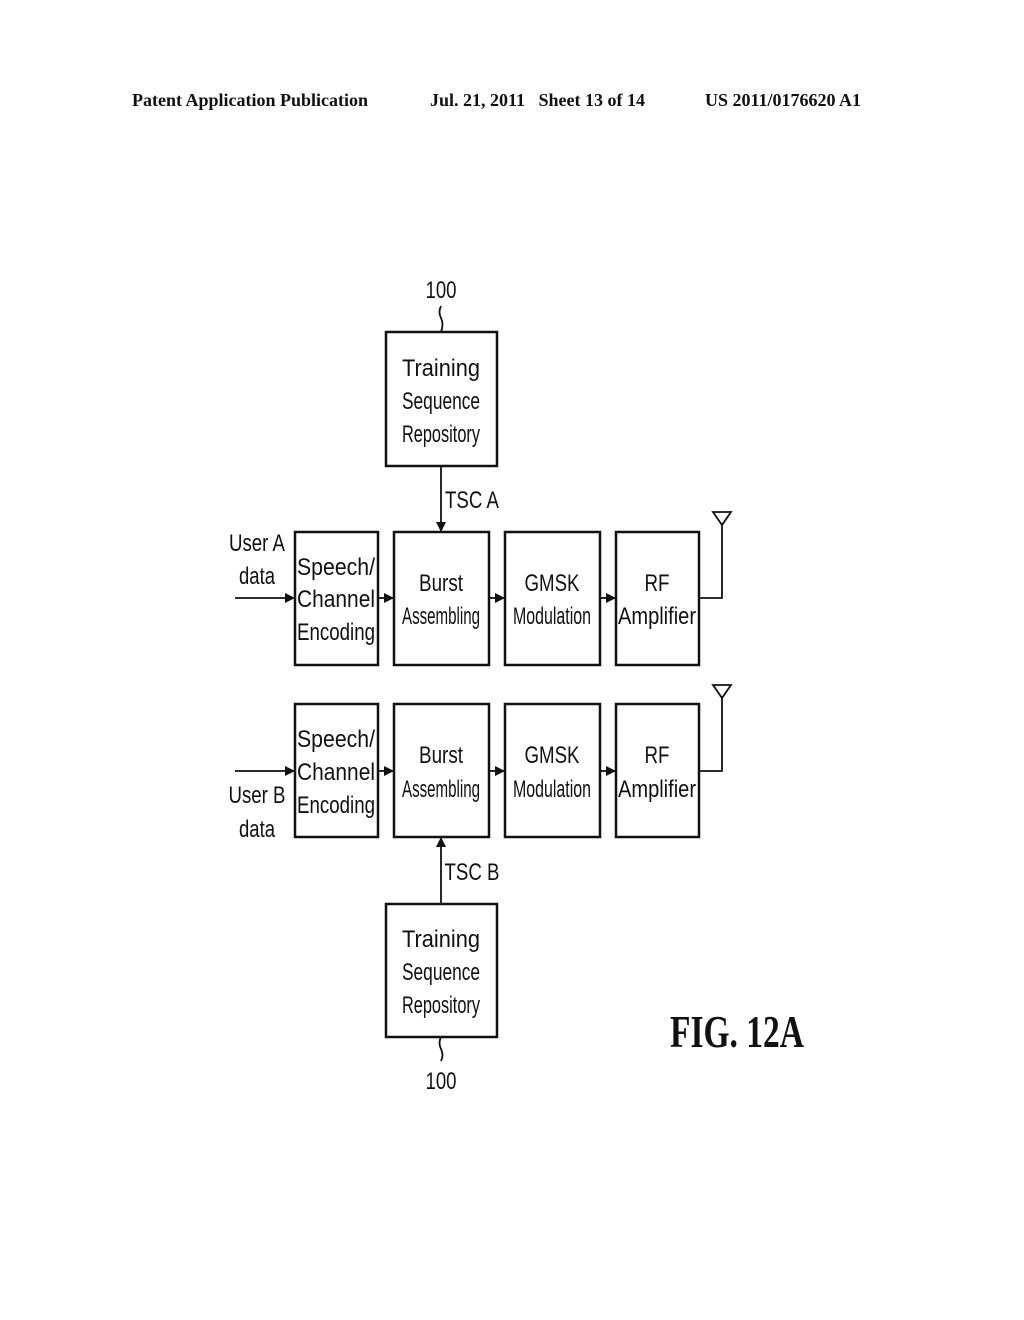 This screenshot has width=1024, height=1320. I want to click on top-repo-line-2: Sequence, so click(441, 401).